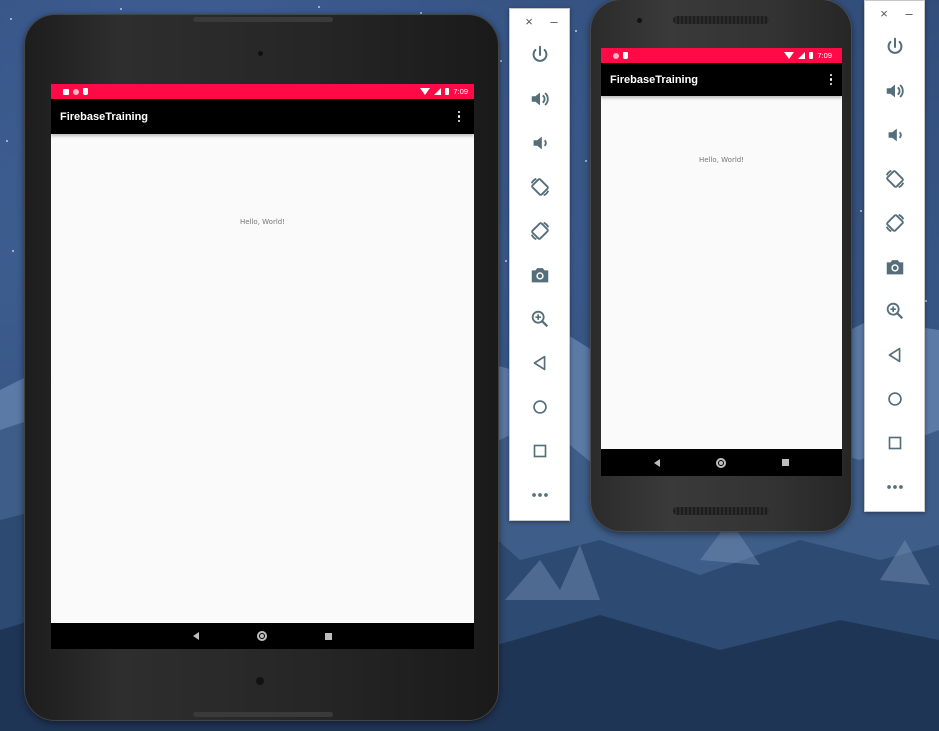  Describe the element at coordinates (262, 91) in the screenshot. I see `tablet-status-bar: 7:09` at that location.